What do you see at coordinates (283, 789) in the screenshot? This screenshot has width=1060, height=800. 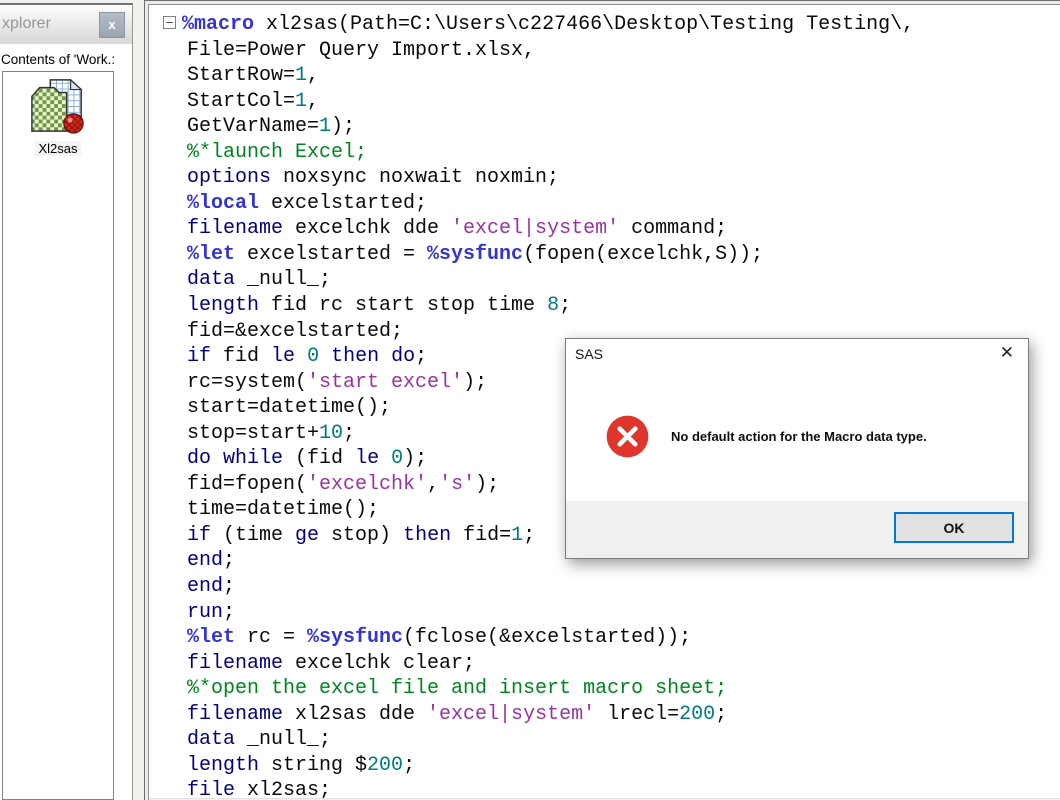 I see `code-token-plain: xl2sas;` at bounding box center [283, 789].